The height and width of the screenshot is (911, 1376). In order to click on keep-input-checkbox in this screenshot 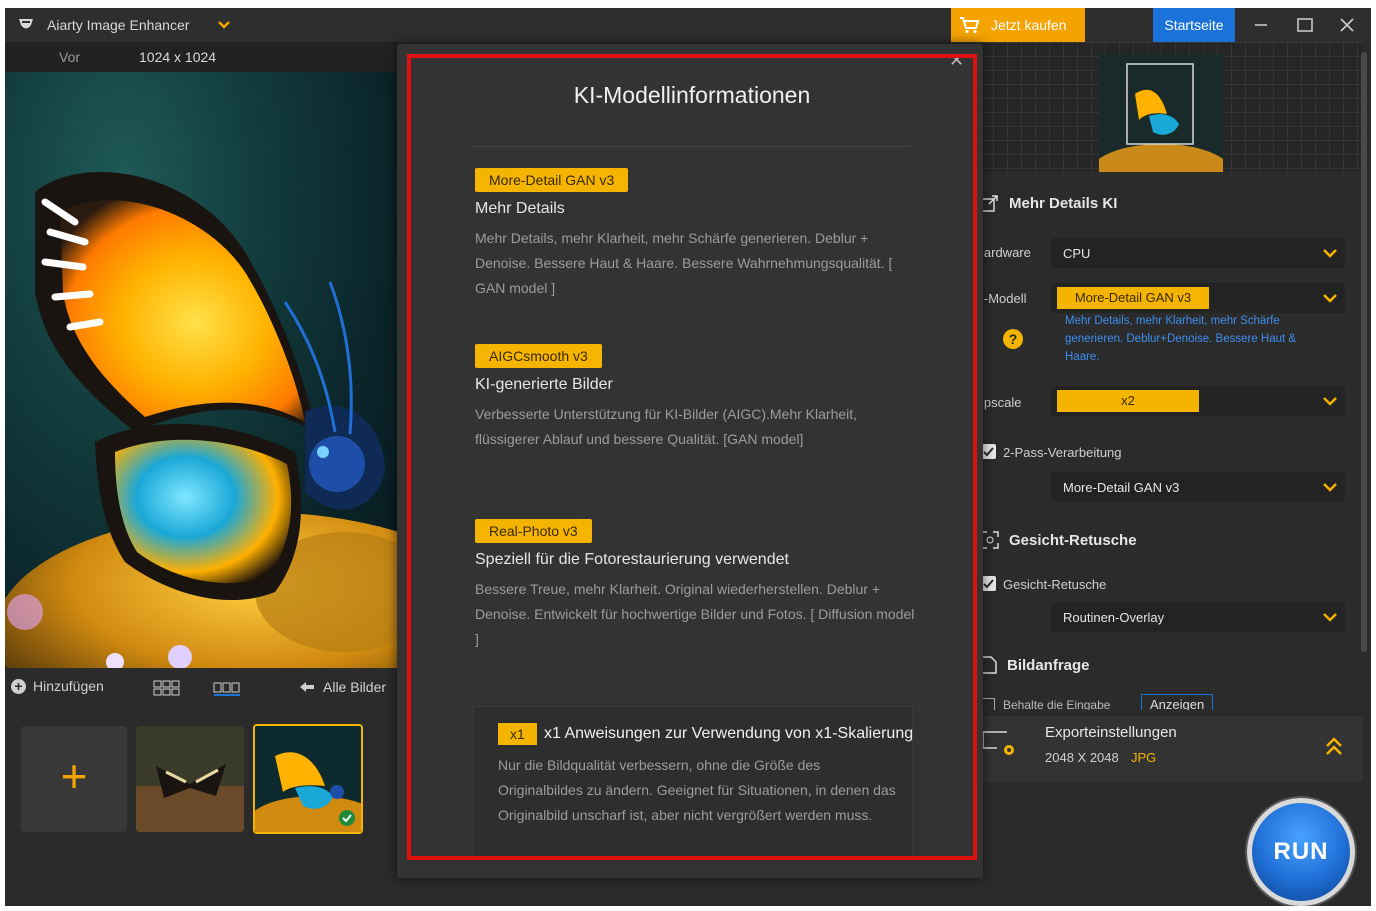, I will do `click(988, 704)`.